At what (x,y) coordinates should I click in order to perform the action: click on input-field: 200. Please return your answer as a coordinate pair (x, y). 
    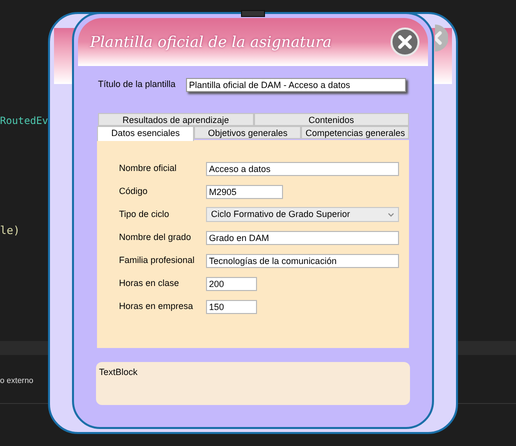
    Looking at the image, I should click on (231, 283).